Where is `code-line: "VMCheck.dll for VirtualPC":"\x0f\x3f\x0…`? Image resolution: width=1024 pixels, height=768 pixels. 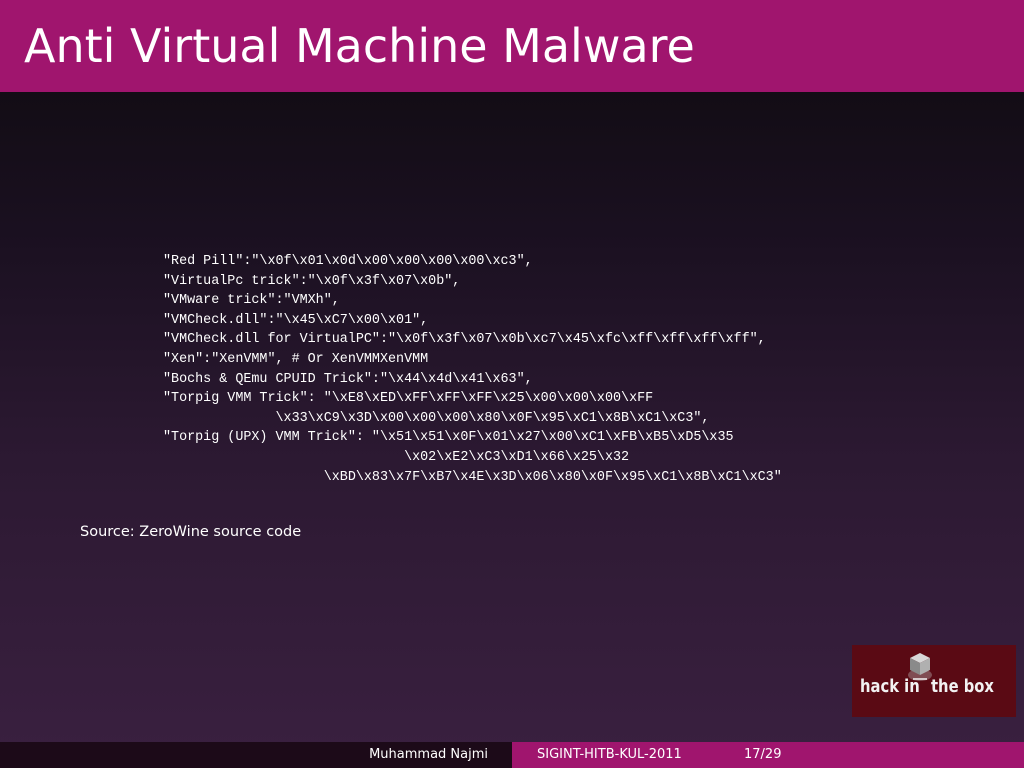 code-line: "VMCheck.dll for VirtualPC":"\x0f\x3f\x0… is located at coordinates (464, 340).